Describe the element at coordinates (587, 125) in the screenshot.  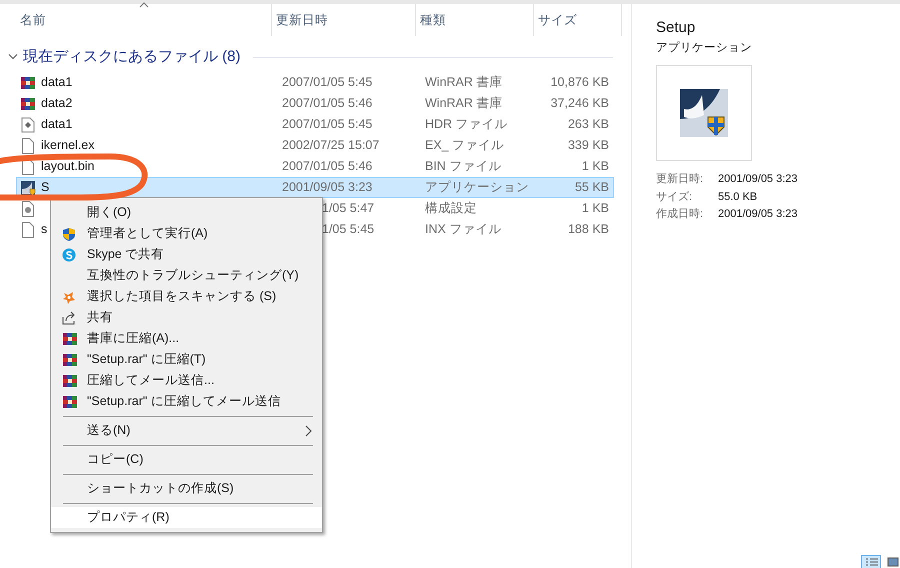
I see `size-cell-text: 263 KB` at that location.